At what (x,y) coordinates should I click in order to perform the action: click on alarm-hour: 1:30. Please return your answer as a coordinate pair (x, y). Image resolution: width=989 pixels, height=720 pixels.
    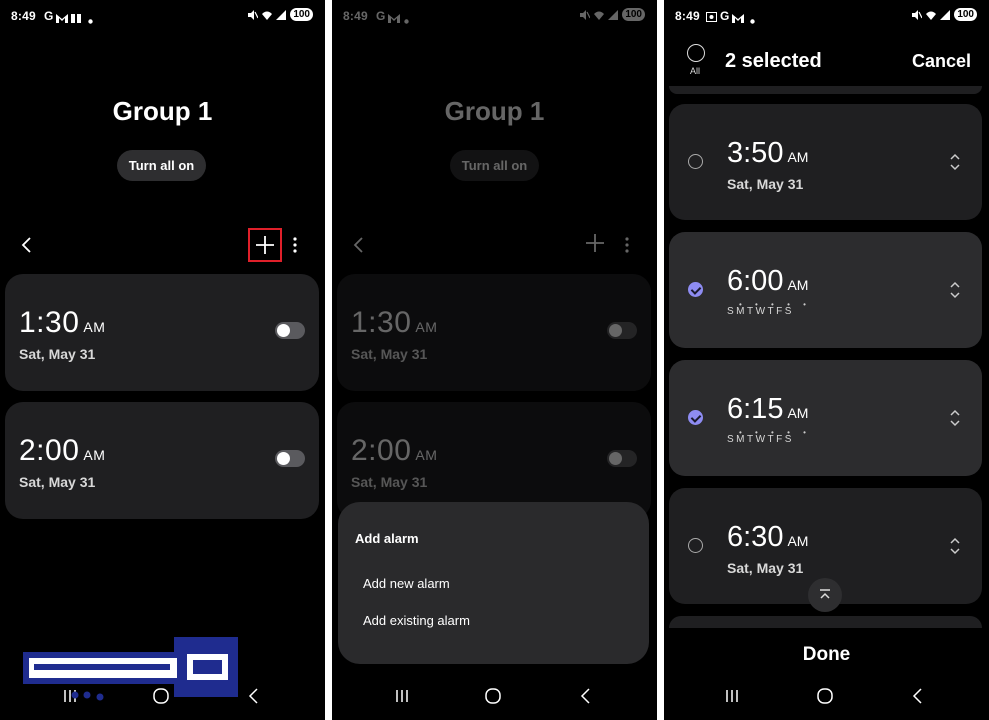
    Looking at the image, I should click on (49, 322).